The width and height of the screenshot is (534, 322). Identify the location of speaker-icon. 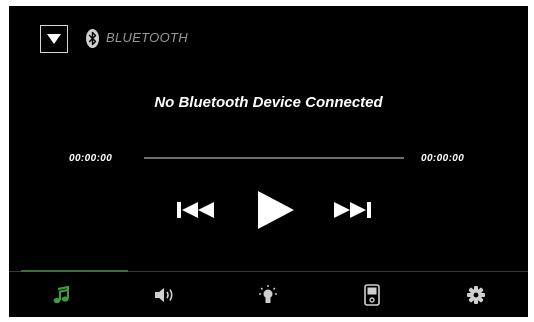
(163, 295).